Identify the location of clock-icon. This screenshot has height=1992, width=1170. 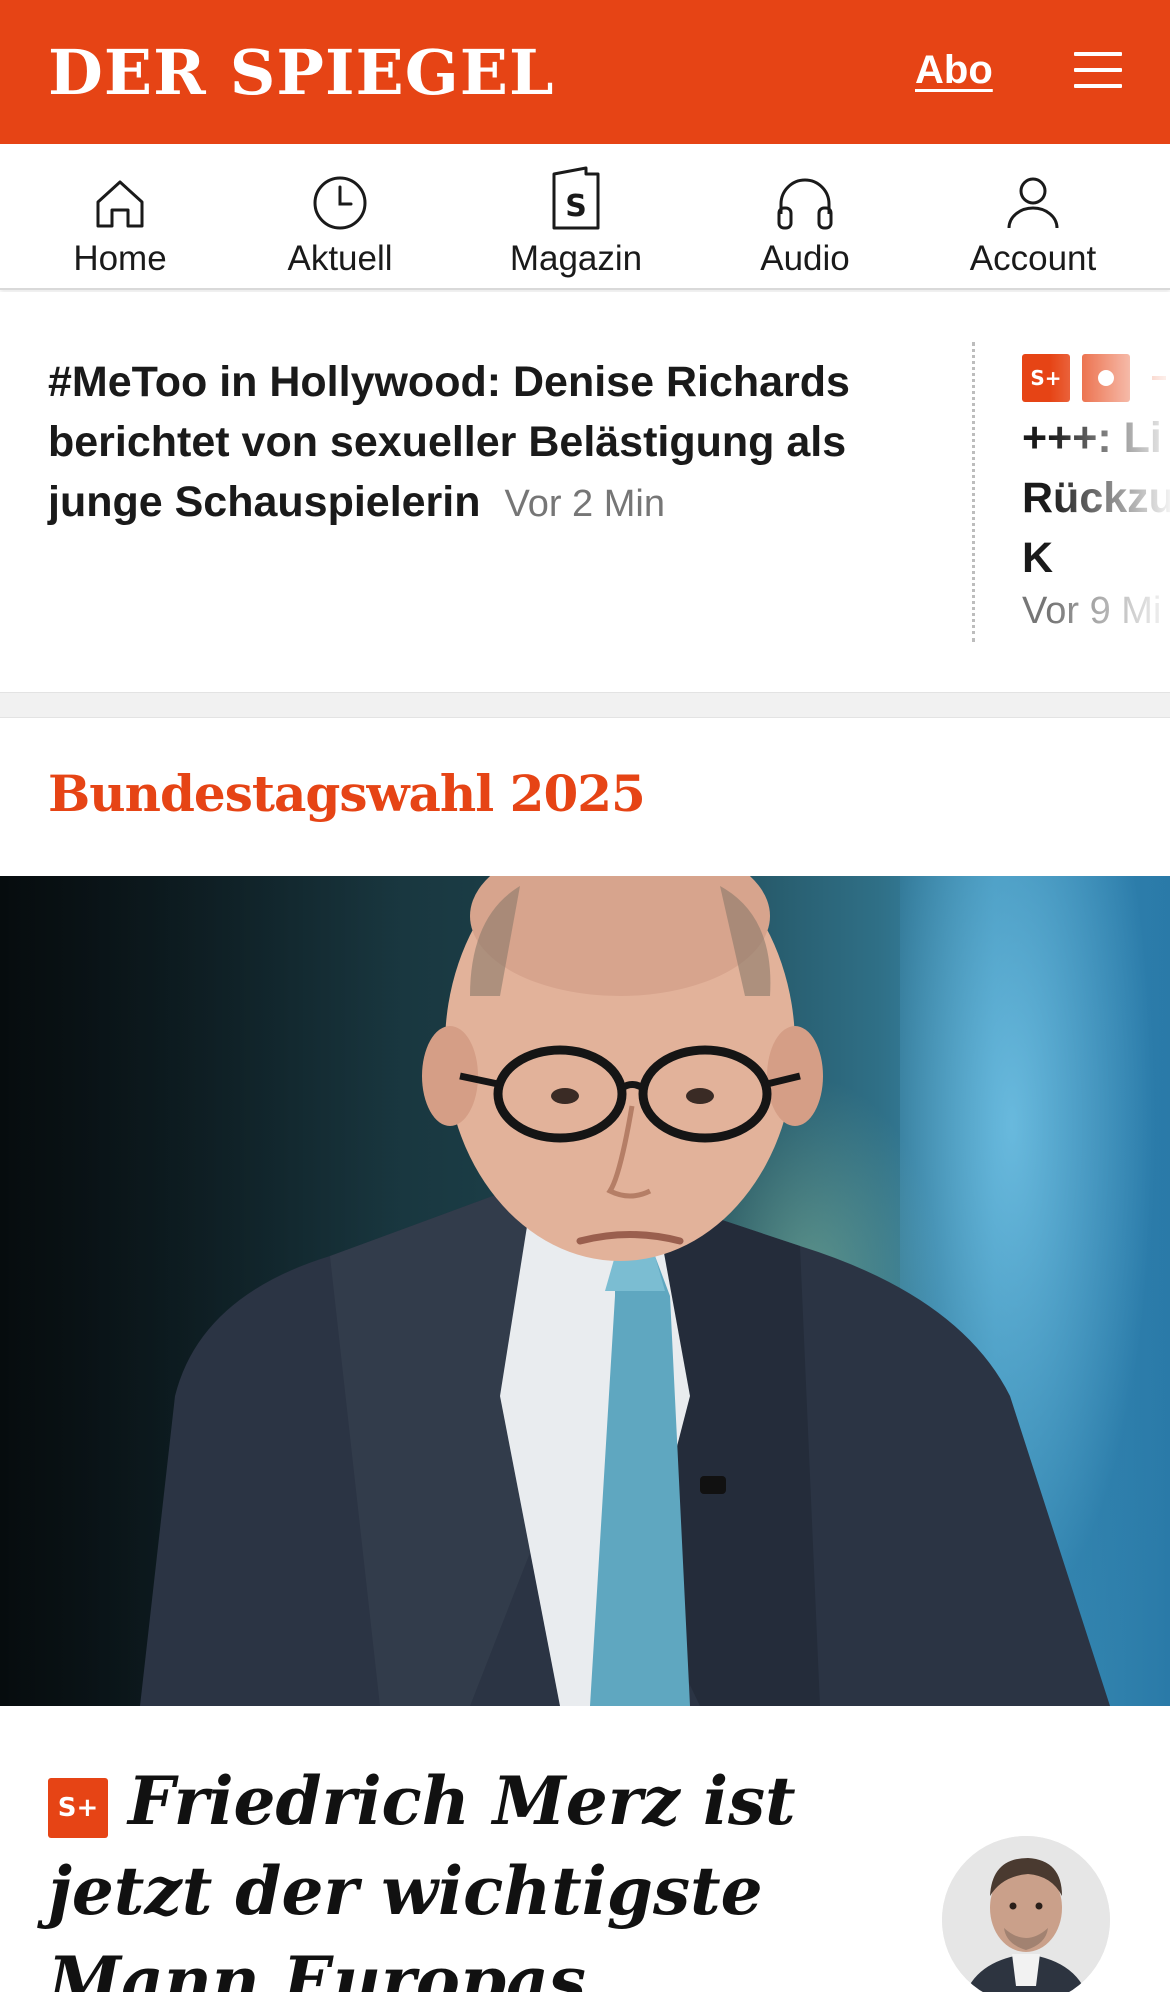
(340, 197).